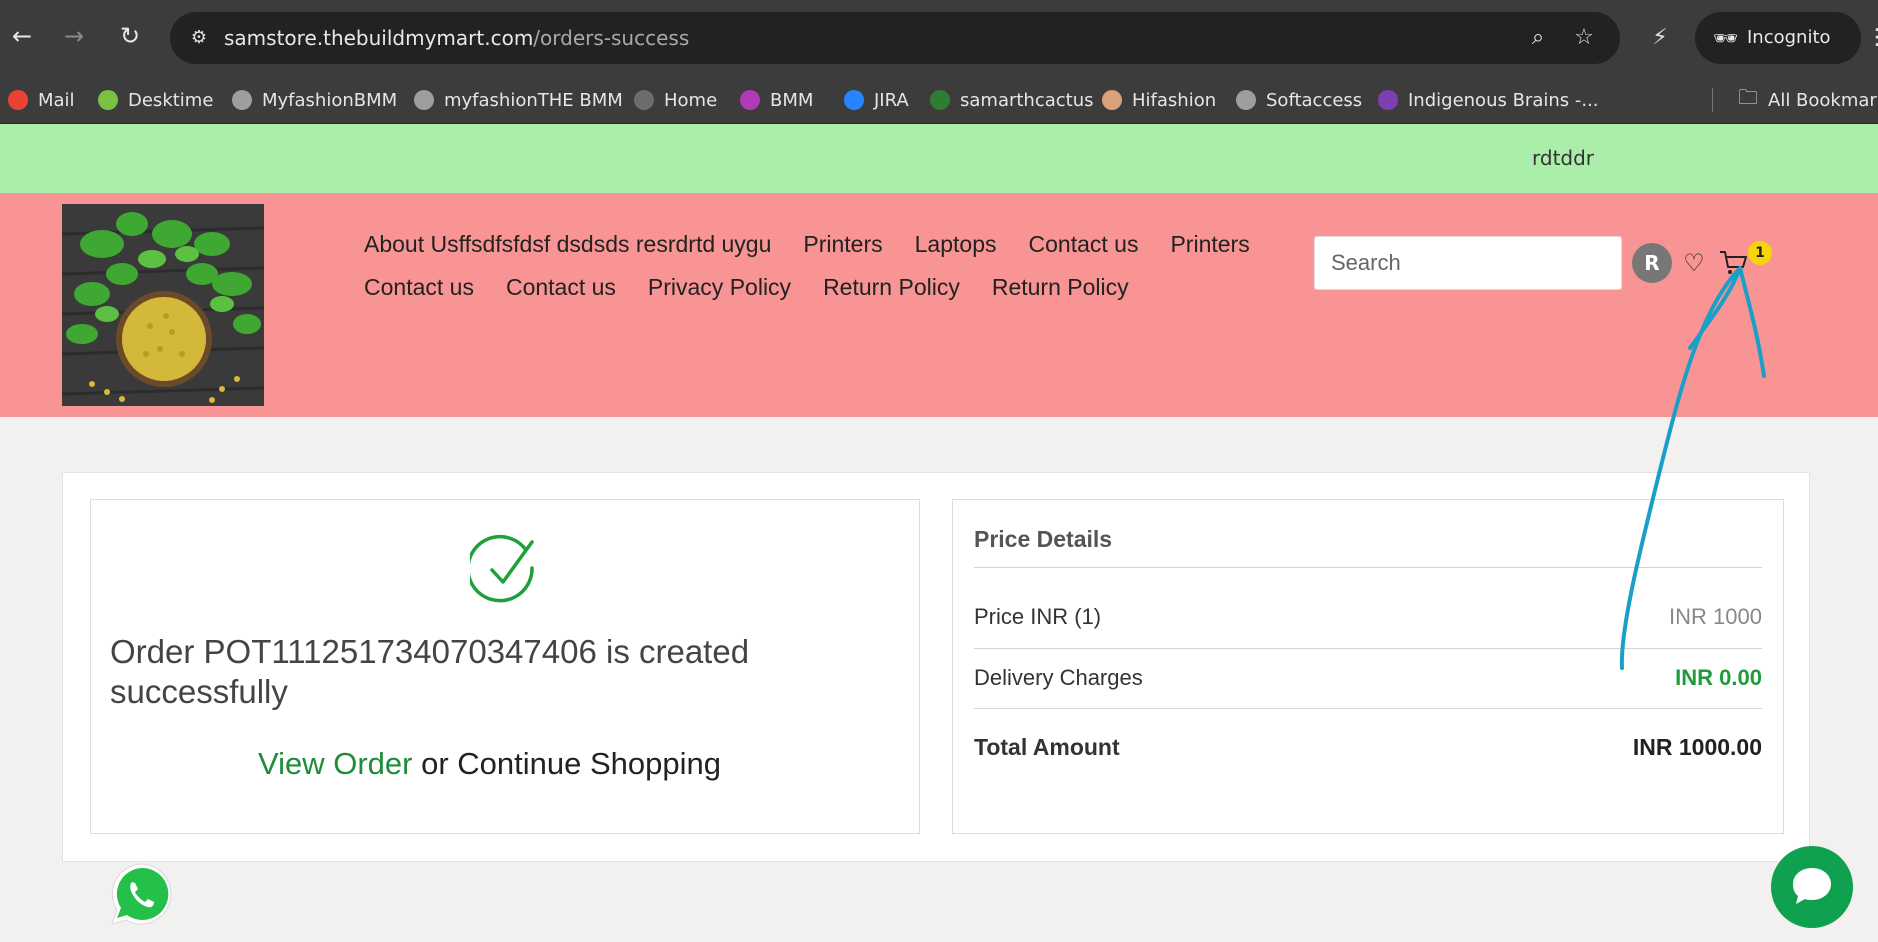  Describe the element at coordinates (1697, 747) in the screenshot. I see `total-amount-value: INR 1000.00` at that location.